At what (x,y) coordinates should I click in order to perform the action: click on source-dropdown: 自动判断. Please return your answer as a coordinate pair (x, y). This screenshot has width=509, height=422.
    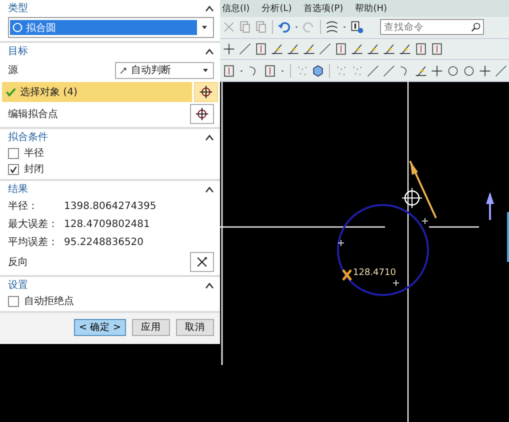
    Looking at the image, I should click on (164, 70).